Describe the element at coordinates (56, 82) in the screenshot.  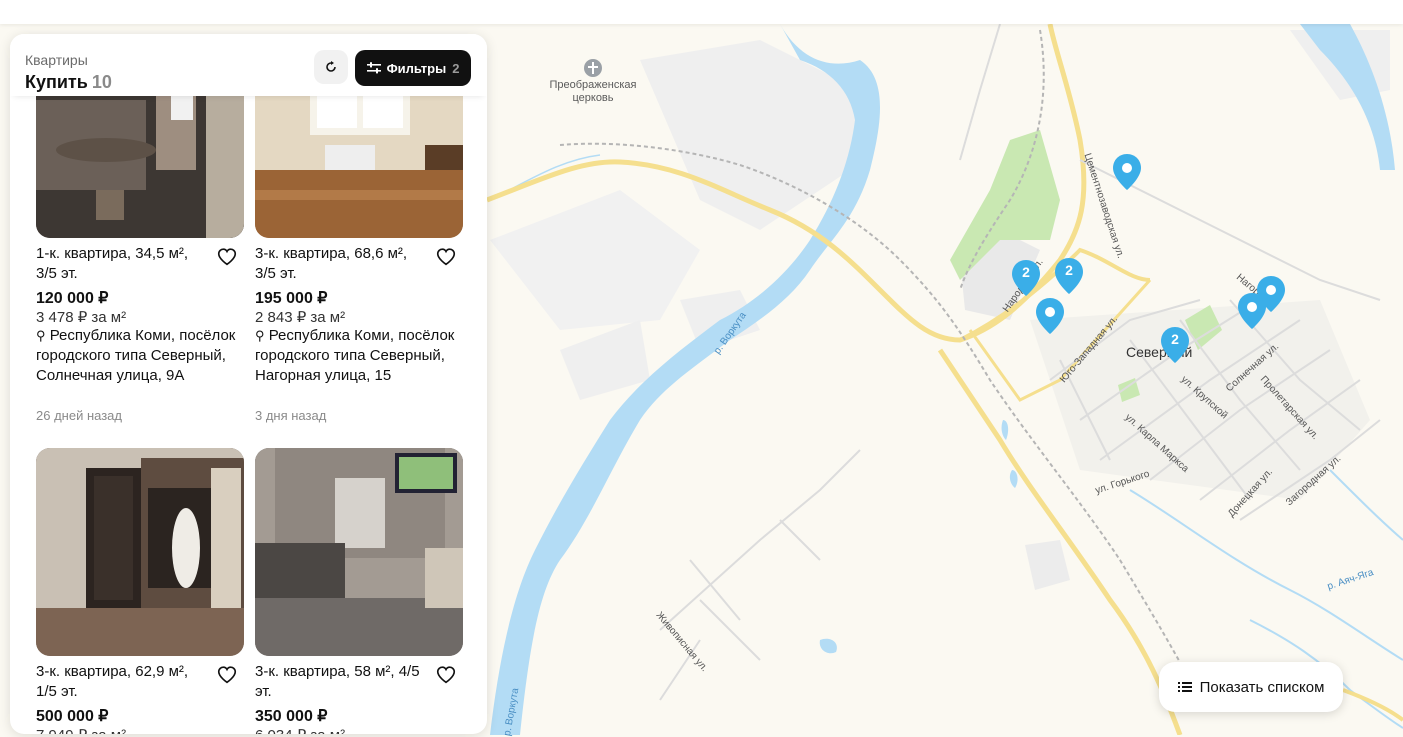
I see `title-text: Купить` at that location.